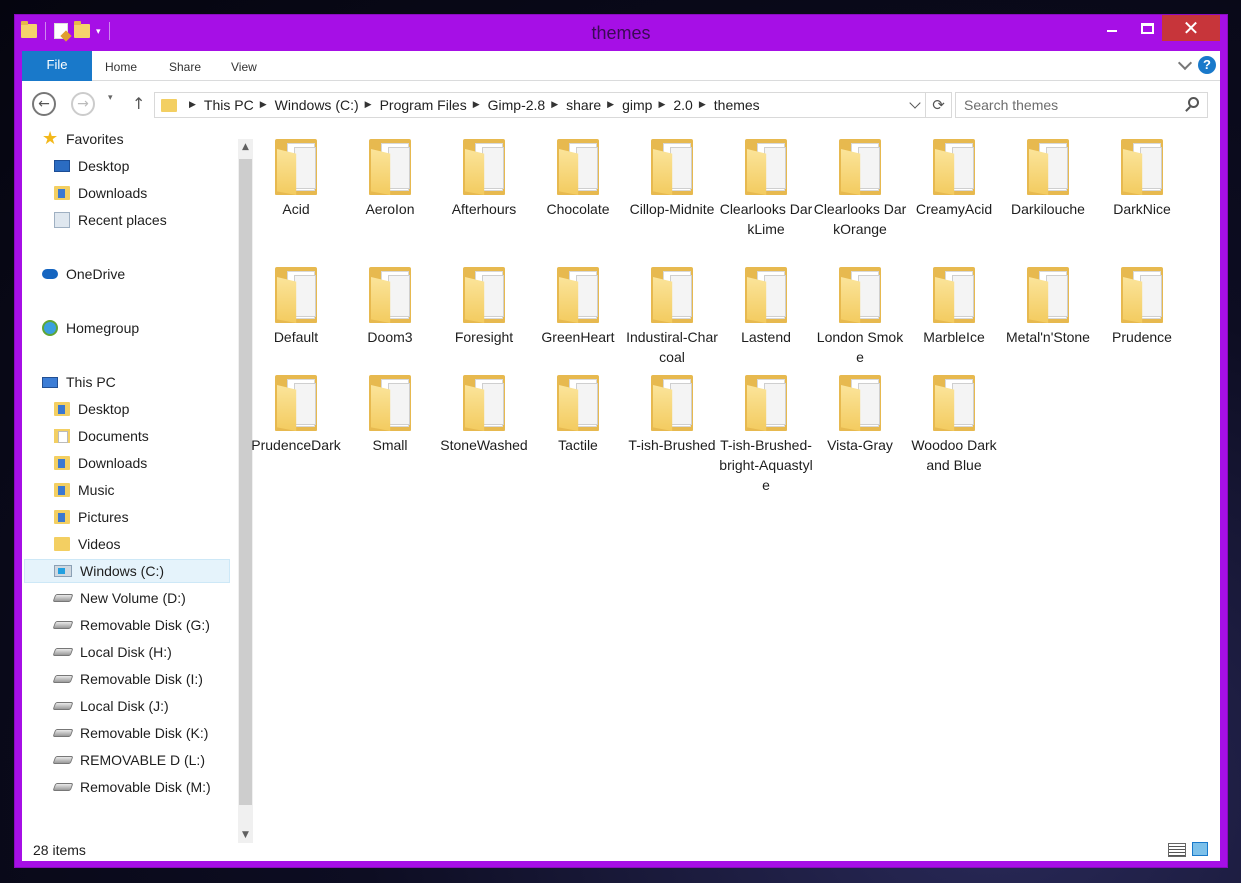  I want to click on sidebar-item-desktop: Desktop, so click(153, 166).